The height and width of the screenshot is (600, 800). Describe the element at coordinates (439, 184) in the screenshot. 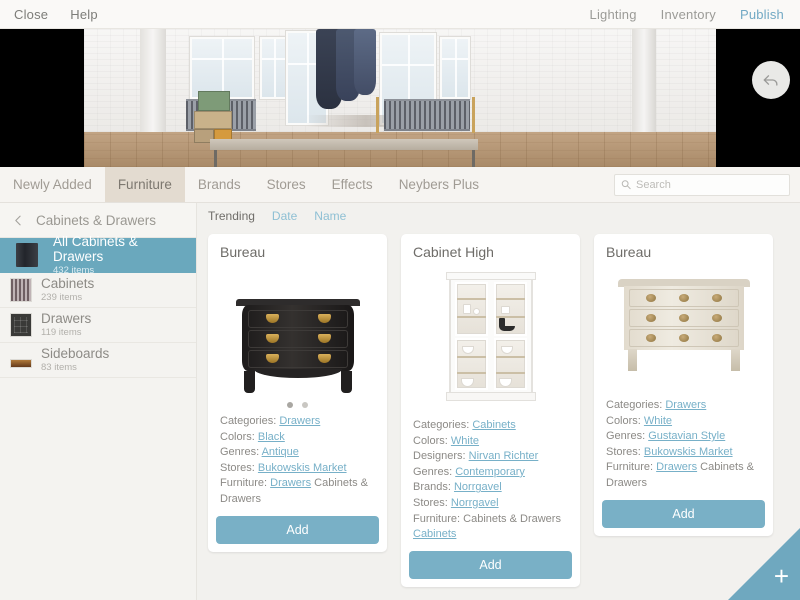

I see `tab-neybers-plus: Neybers Plus` at that location.